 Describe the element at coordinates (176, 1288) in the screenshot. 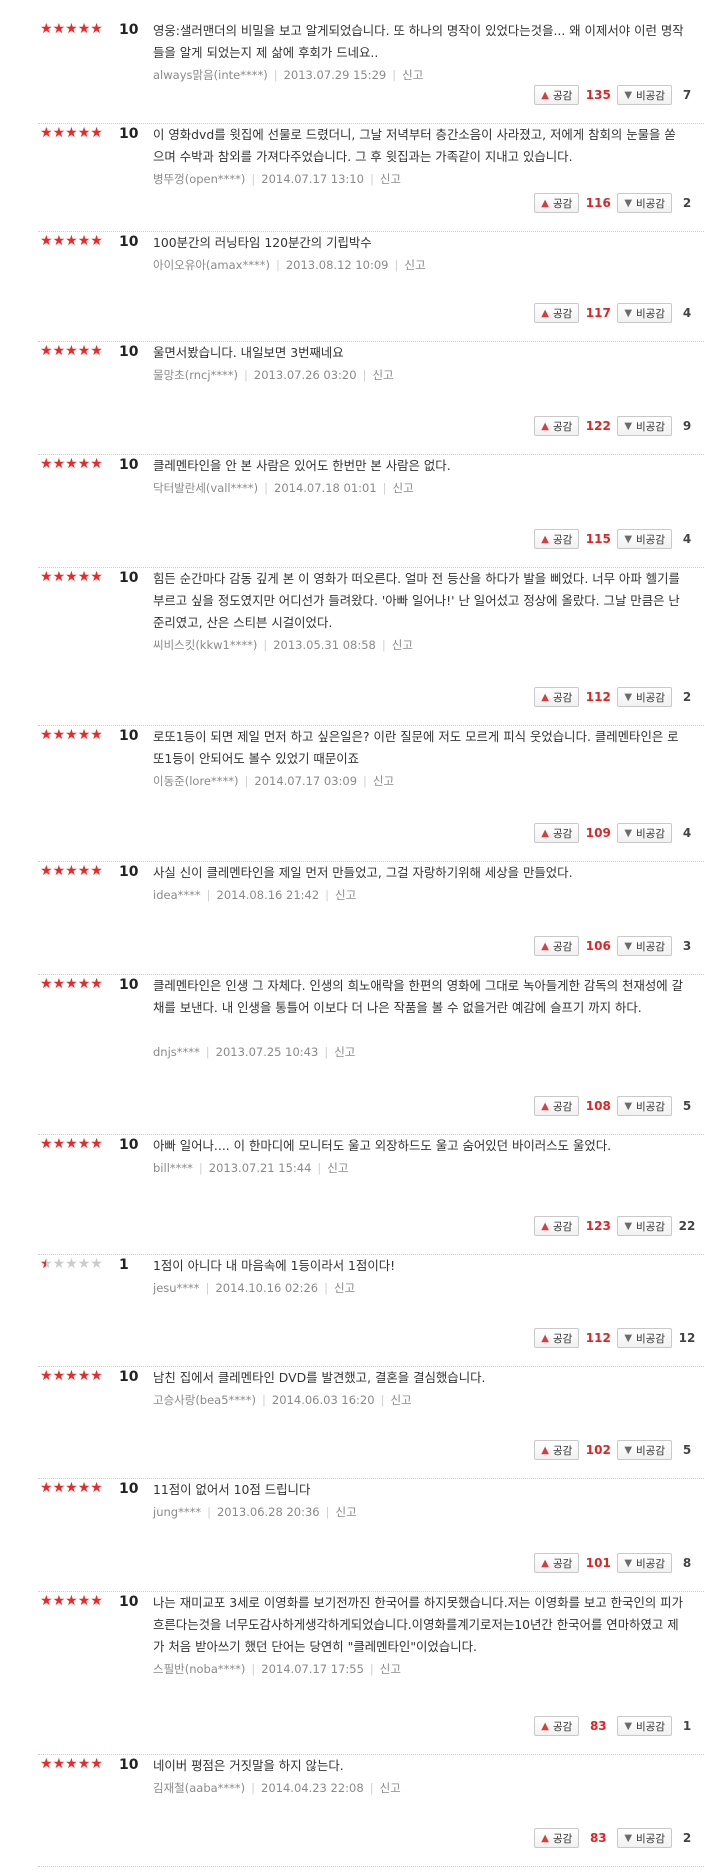

I see `author-name: jesu****` at that location.